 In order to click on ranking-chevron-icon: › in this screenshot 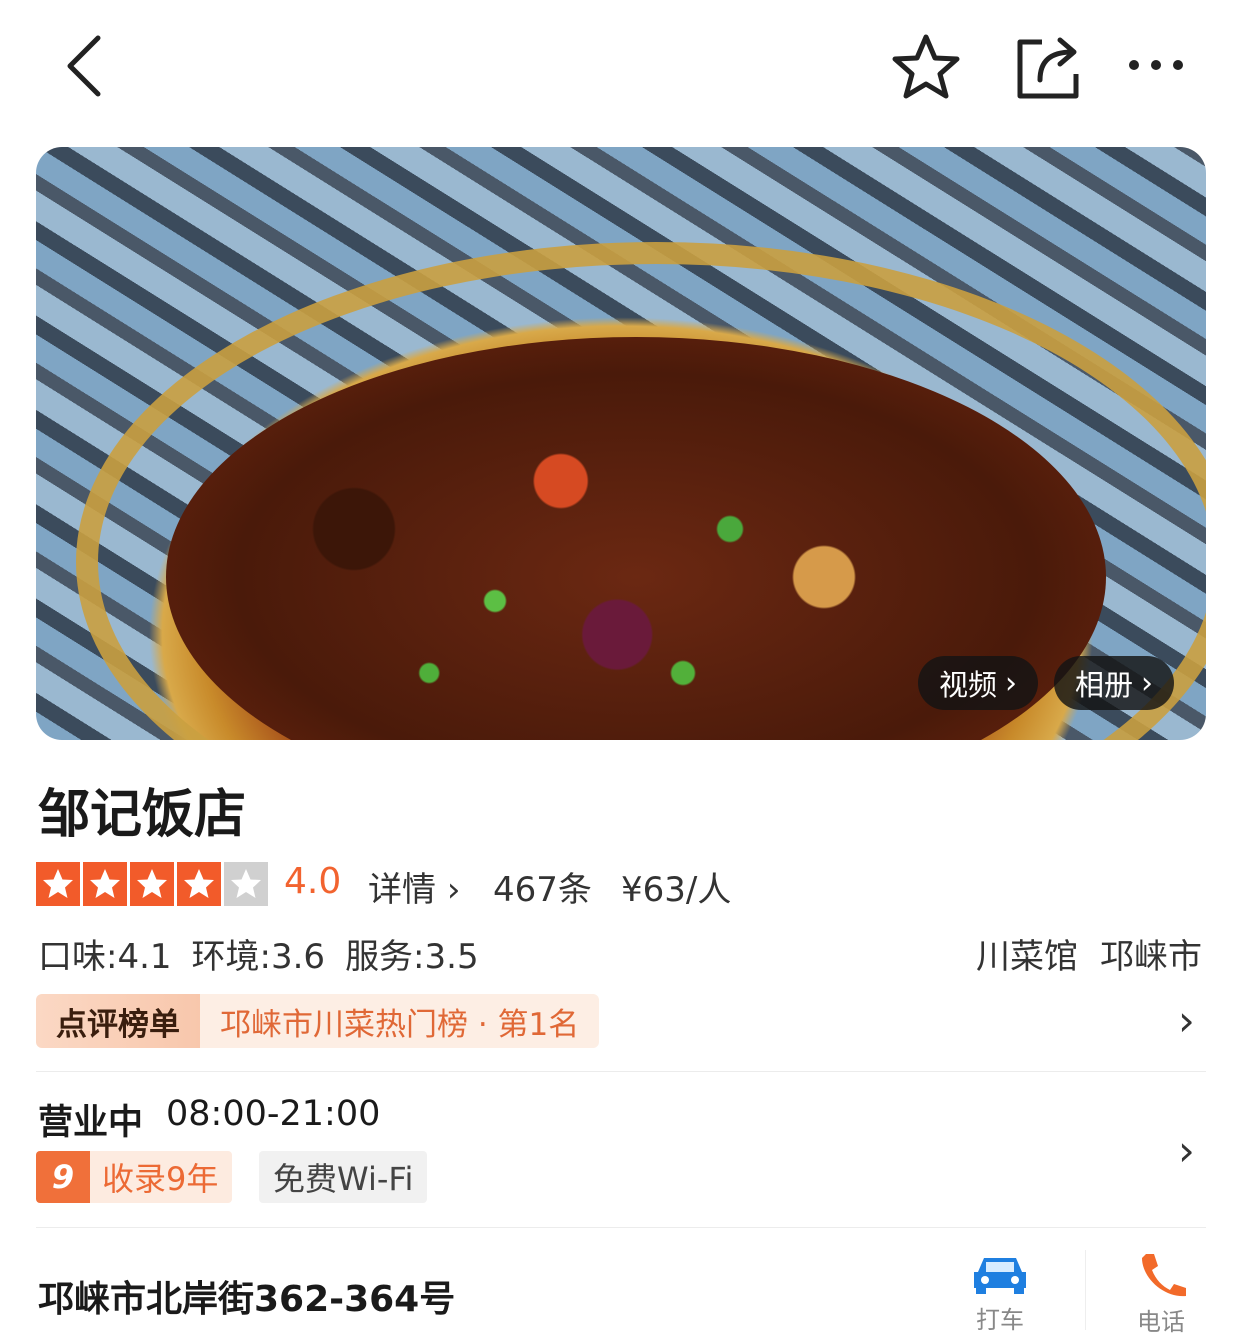, I will do `click(1186, 1020)`.